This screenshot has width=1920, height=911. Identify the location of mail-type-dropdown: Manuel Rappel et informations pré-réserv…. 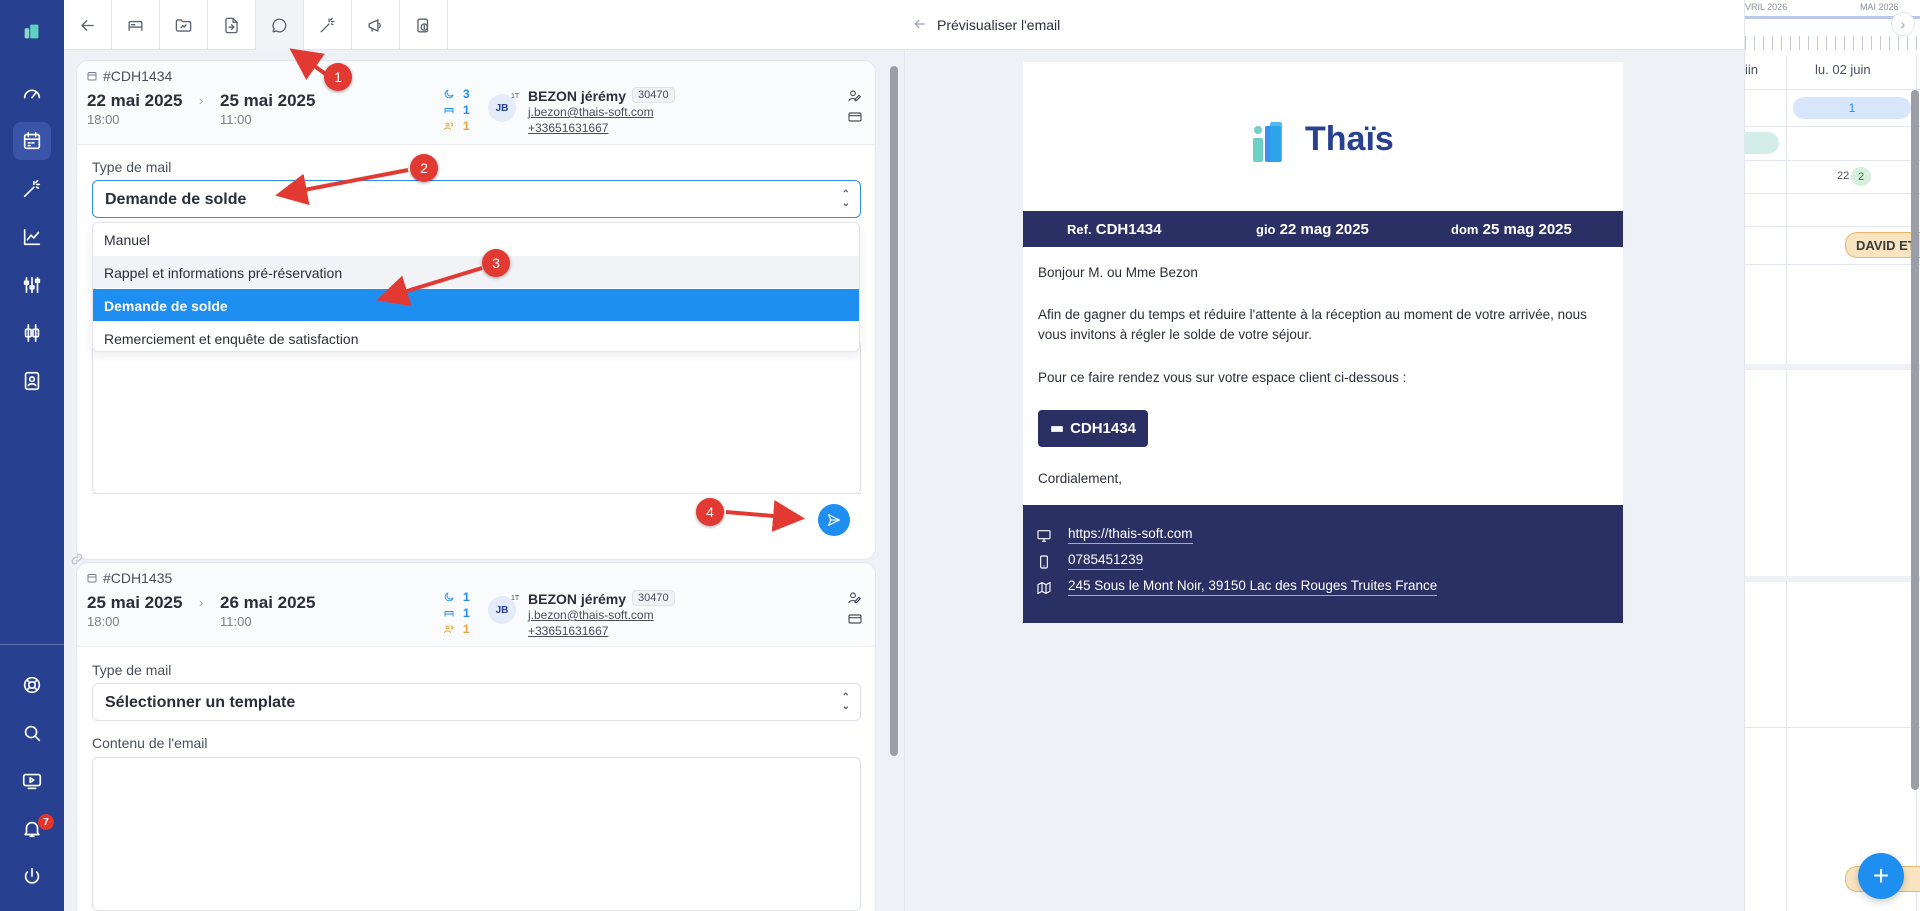
(476, 287).